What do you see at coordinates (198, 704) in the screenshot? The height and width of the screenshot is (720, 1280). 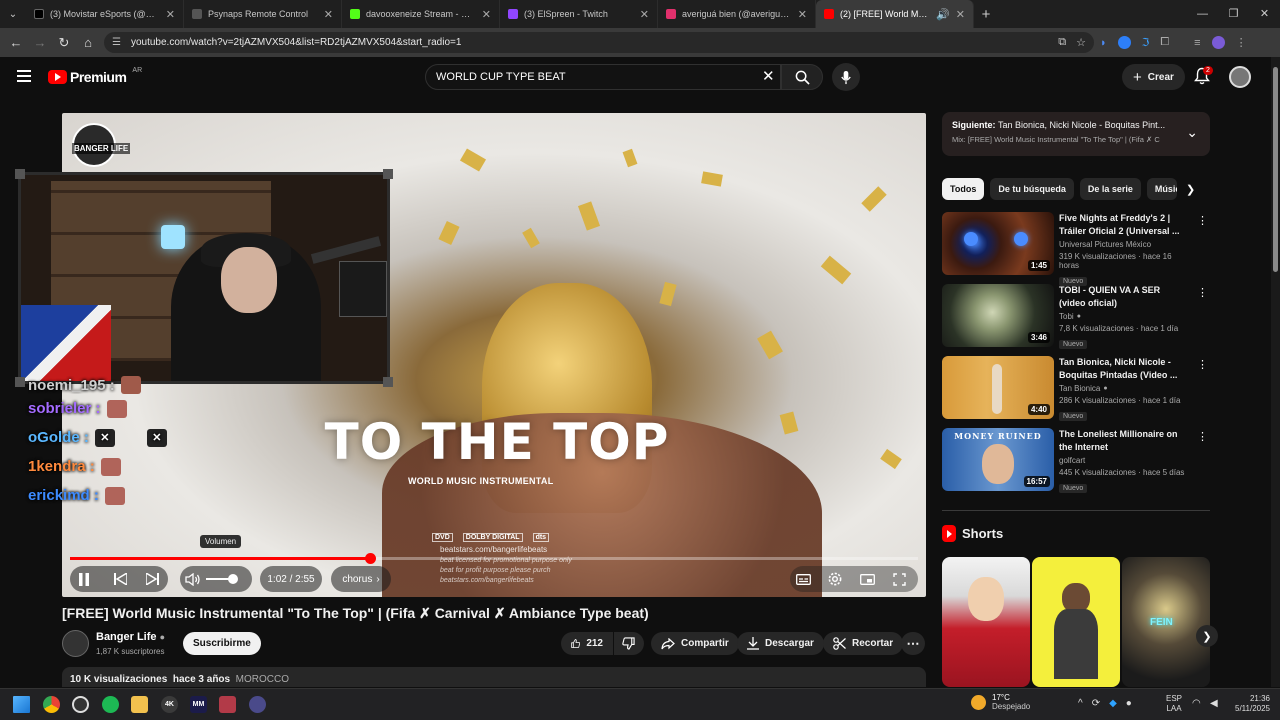 I see `app-icon: MM` at bounding box center [198, 704].